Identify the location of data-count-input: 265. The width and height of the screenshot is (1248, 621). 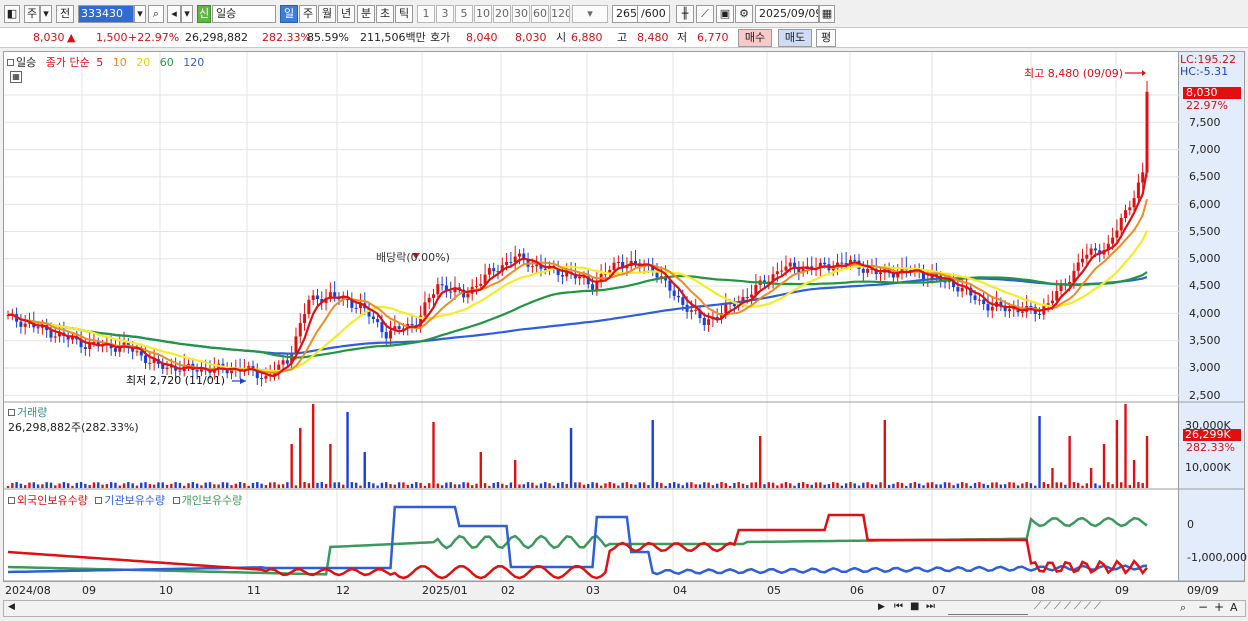
(625, 14).